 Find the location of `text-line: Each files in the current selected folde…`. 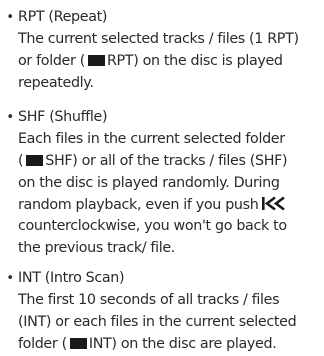

text-line: Each files in the current selected folde… is located at coordinates (151, 138).